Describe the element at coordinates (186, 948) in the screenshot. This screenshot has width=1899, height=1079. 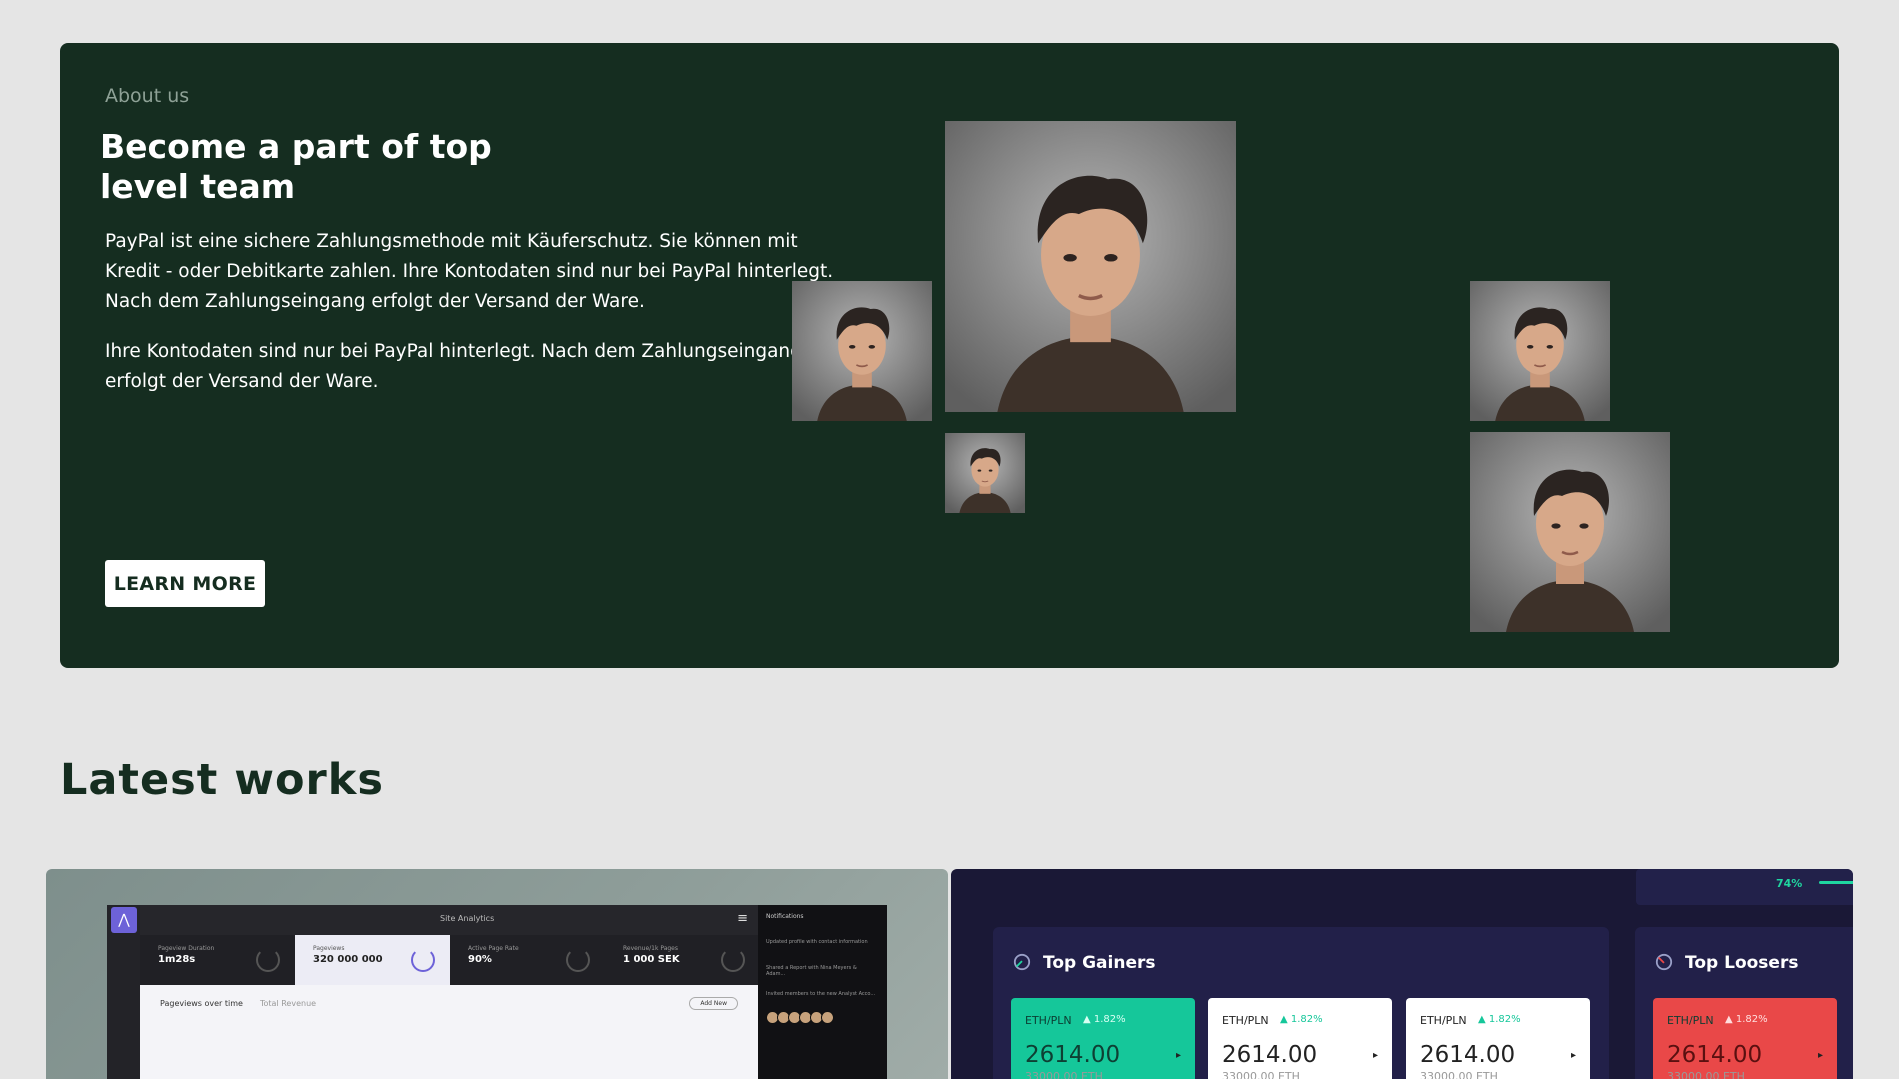
I see `stat-label: Pageview Duration` at that location.